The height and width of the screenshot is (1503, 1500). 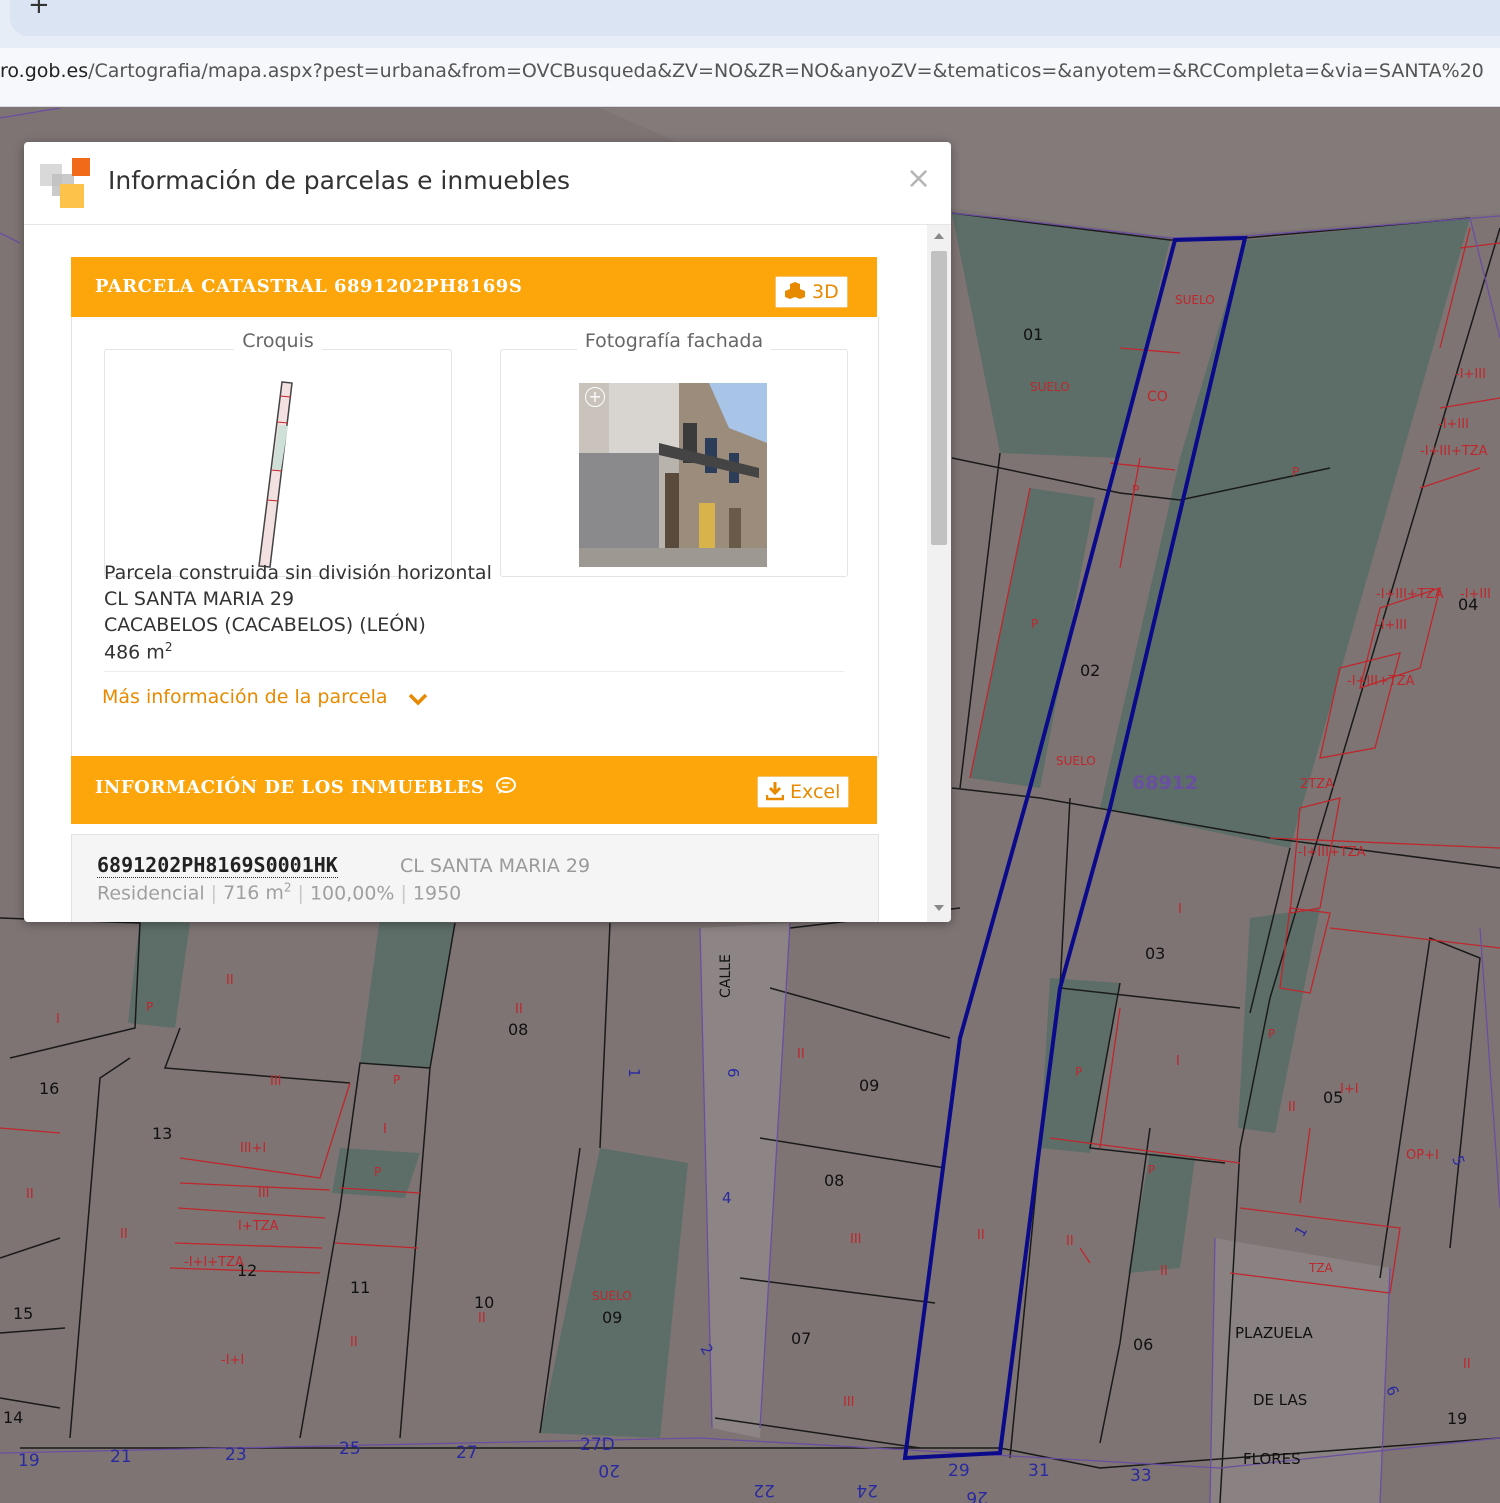 What do you see at coordinates (257, 893) in the screenshot?
I see `inmueble-surface: 716 m2` at bounding box center [257, 893].